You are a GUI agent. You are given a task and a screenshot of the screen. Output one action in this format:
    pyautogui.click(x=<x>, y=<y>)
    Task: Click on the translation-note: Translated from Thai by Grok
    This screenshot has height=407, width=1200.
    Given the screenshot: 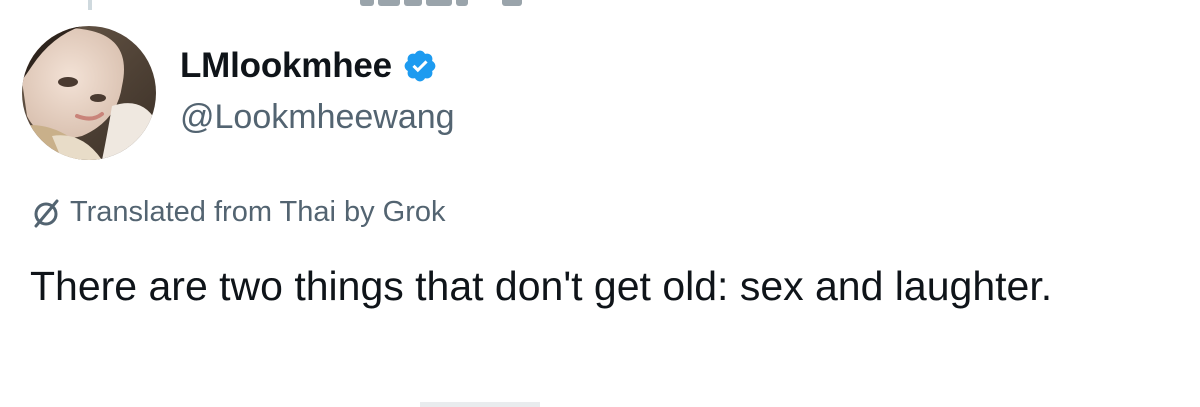 What is the action you would take?
    pyautogui.click(x=238, y=212)
    